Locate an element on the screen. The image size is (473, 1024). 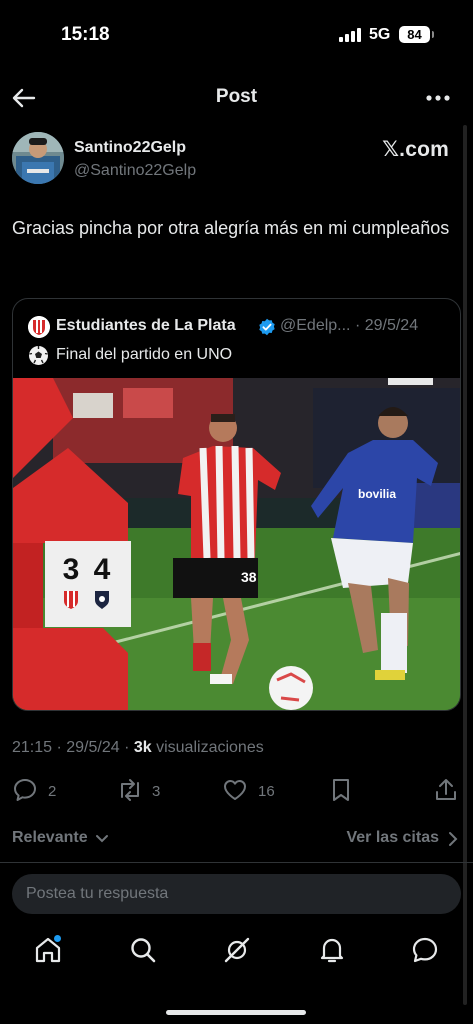
messages-icon is located at coordinates (425, 950).